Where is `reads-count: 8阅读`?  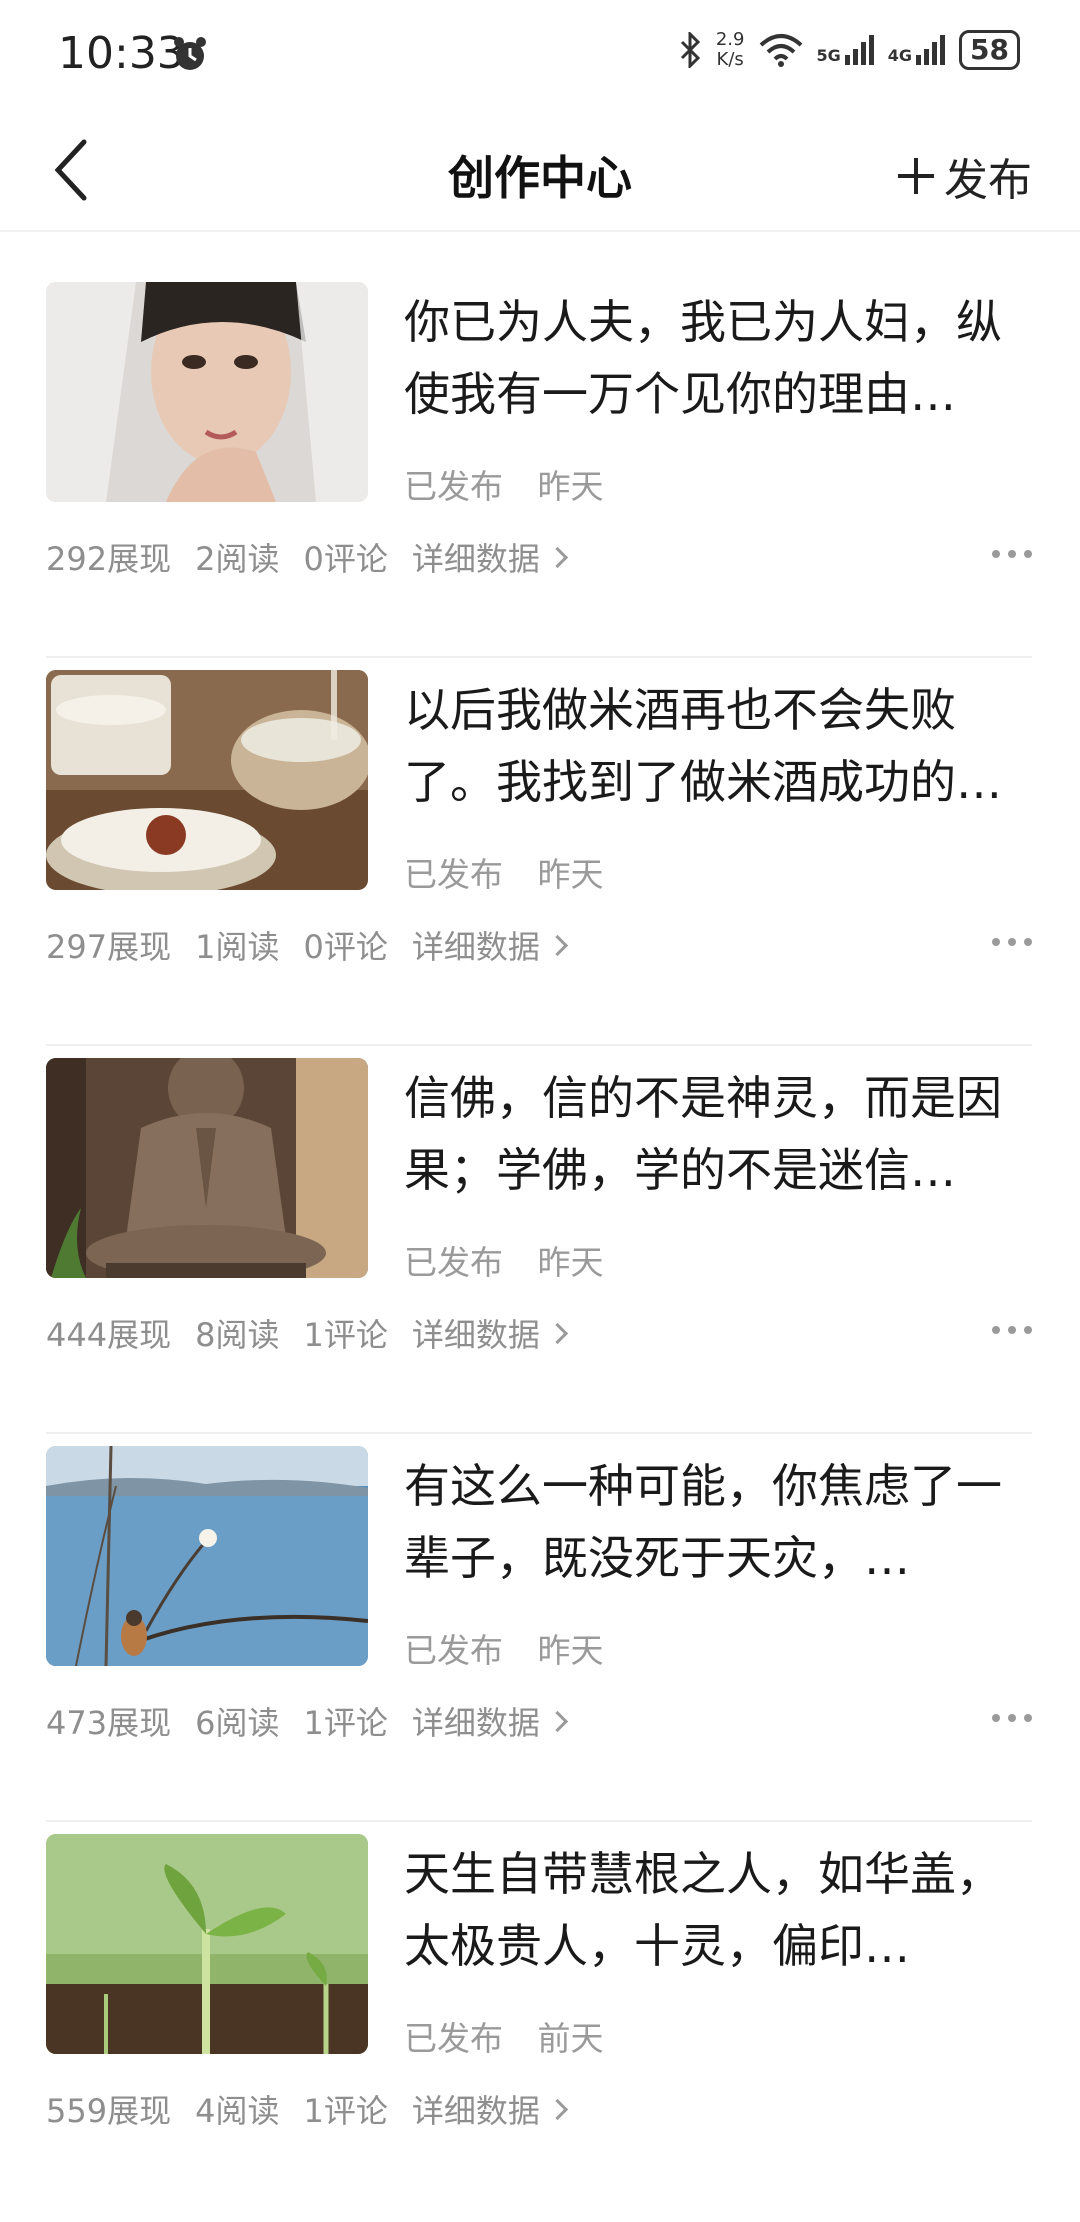 reads-count: 8阅读 is located at coordinates (237, 1335).